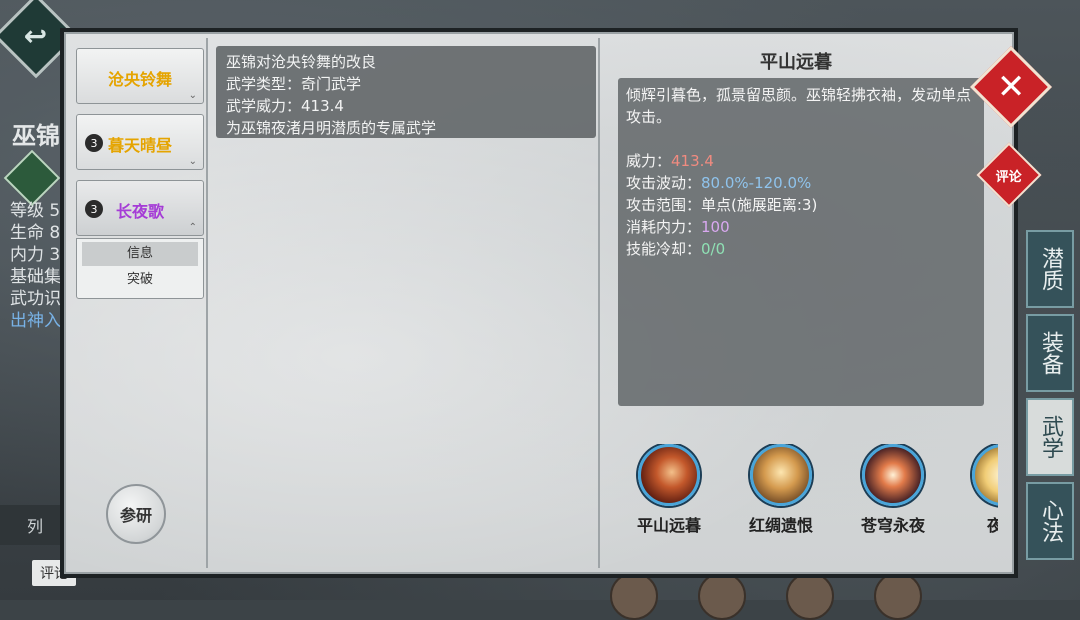 The width and height of the screenshot is (1080, 620). I want to click on skill-icon-label: 夜尽, so click(992, 525).